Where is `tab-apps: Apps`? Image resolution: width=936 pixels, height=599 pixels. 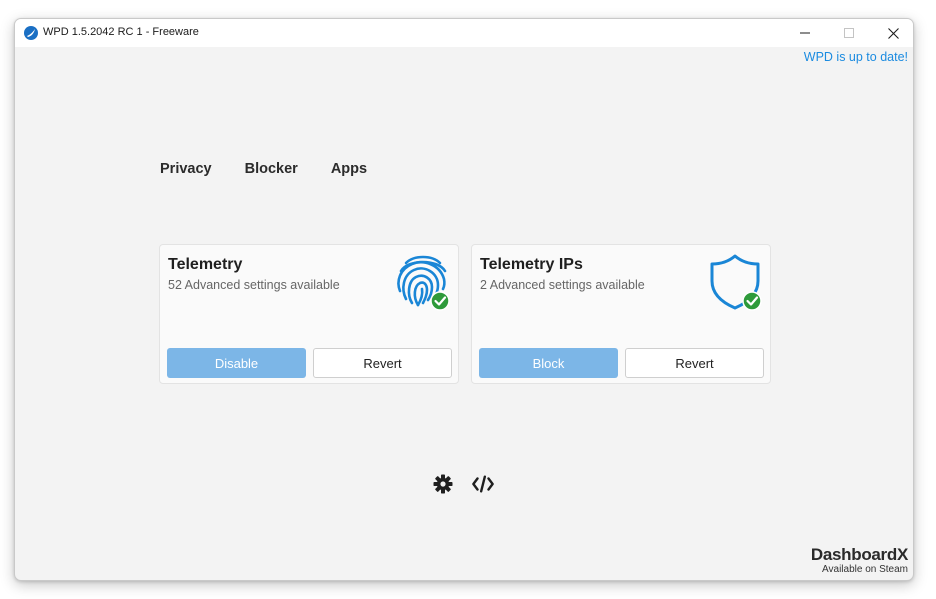 tab-apps: Apps is located at coordinates (349, 169).